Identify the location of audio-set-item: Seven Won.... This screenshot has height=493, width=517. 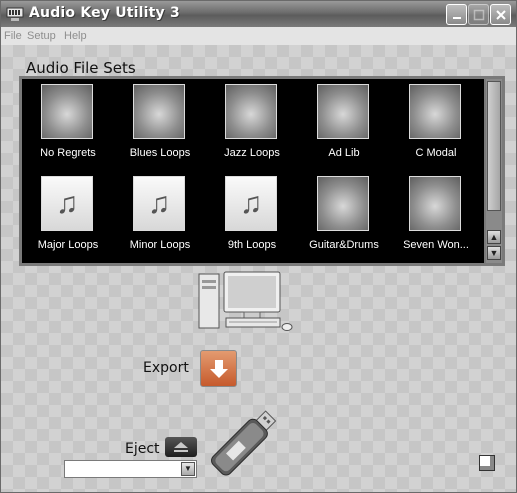
(436, 217).